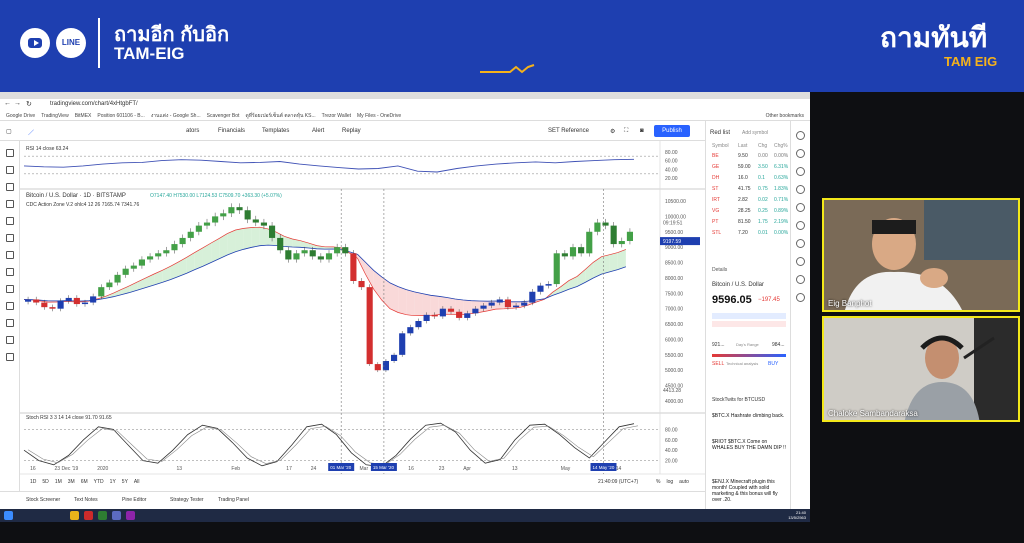 The image size is (1024, 543). Describe the element at coordinates (192, 131) in the screenshot. I see `toolbar-indicators: ators` at that location.